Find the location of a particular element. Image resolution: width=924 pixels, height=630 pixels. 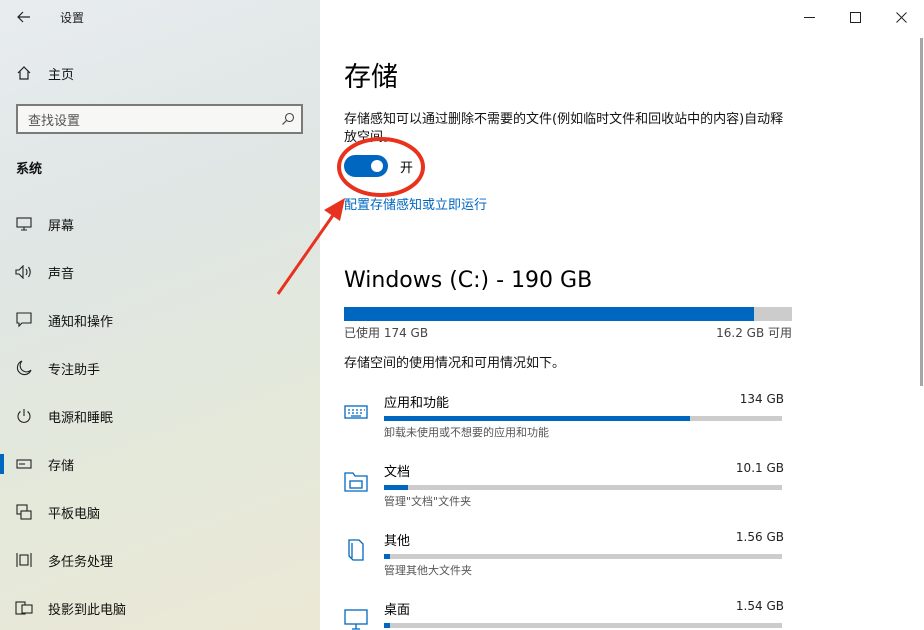

category-description: 管理"文档"文件夹 is located at coordinates (428, 501).